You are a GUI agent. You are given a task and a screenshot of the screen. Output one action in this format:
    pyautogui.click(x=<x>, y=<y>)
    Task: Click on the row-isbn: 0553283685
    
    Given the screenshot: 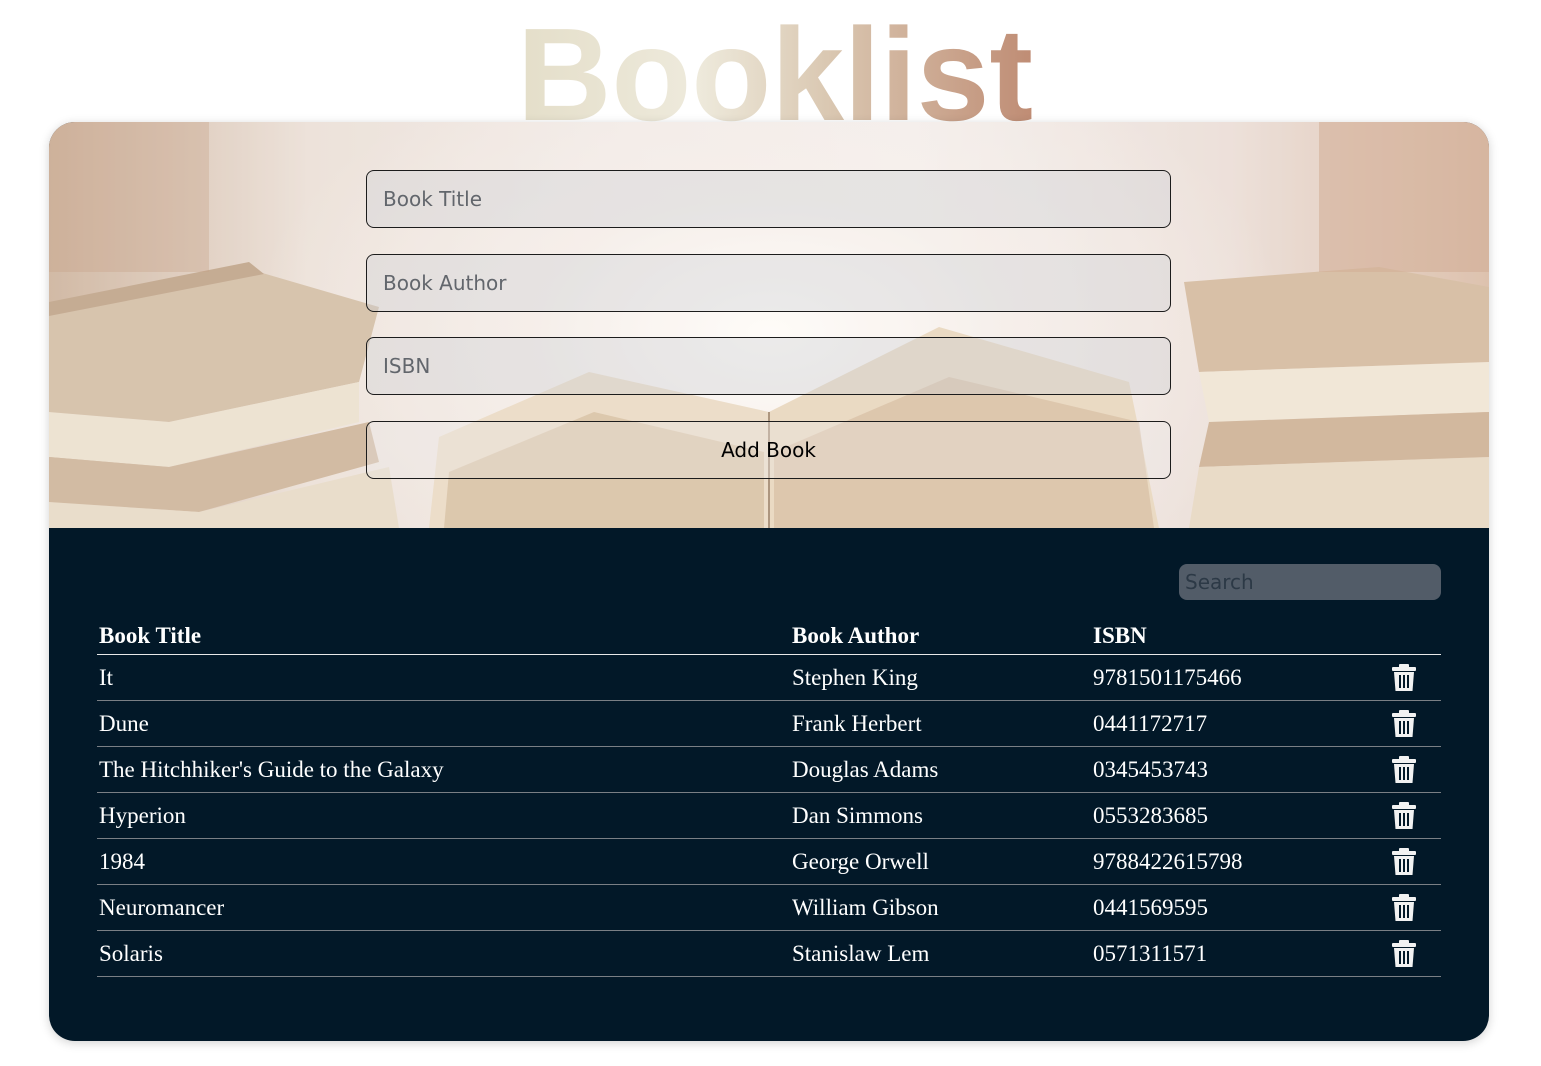 What is the action you would take?
    pyautogui.click(x=1231, y=815)
    